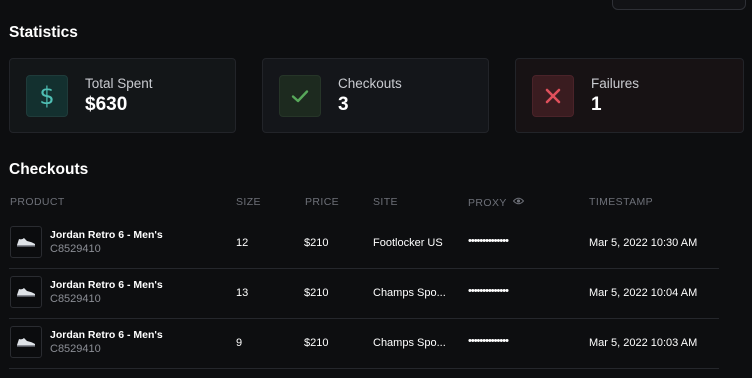 The height and width of the screenshot is (378, 752). Describe the element at coordinates (47, 96) in the screenshot. I see `dollar-icon: $` at that location.